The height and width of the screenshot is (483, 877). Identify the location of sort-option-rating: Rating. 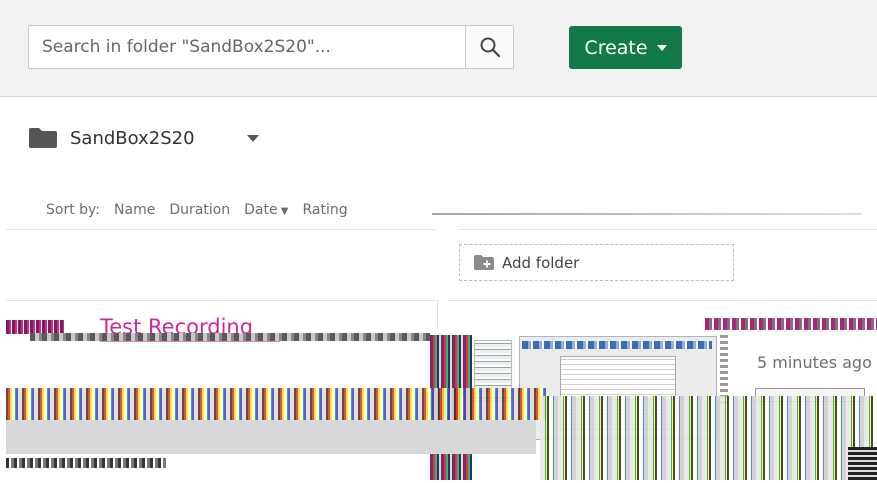
(325, 210).